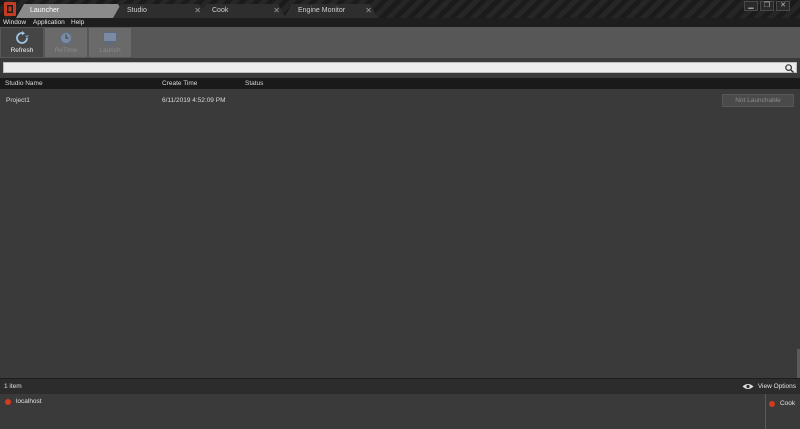  I want to click on view-options-label: View Options, so click(776, 386).